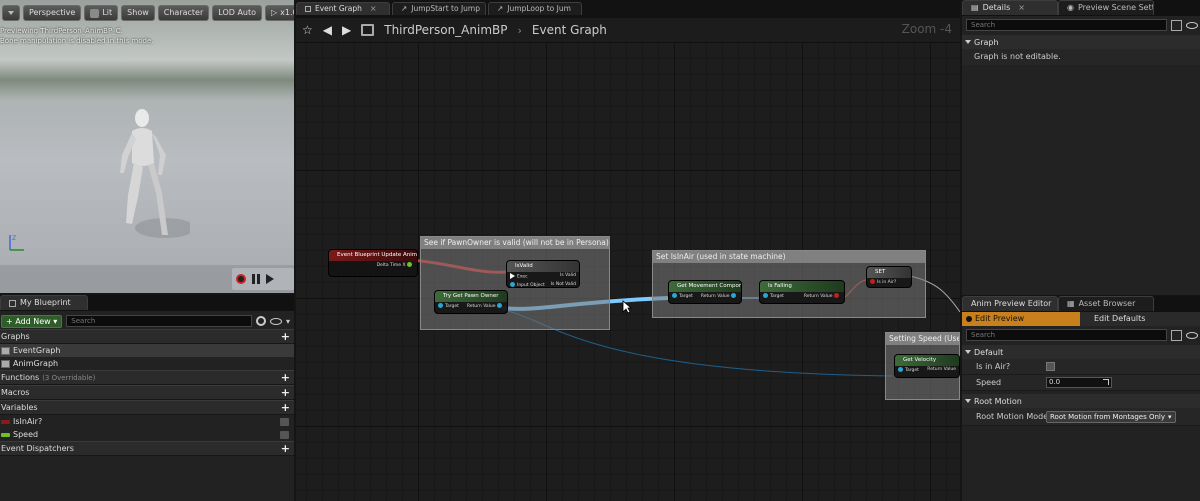  What do you see at coordinates (147, 407) in the screenshot?
I see `section-variables: Variables +` at bounding box center [147, 407].